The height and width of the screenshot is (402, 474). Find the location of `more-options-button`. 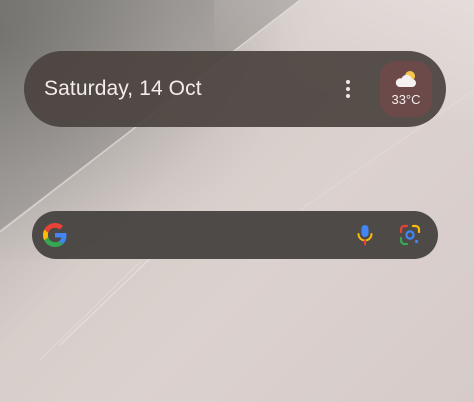

more-options-button is located at coordinates (348, 89).